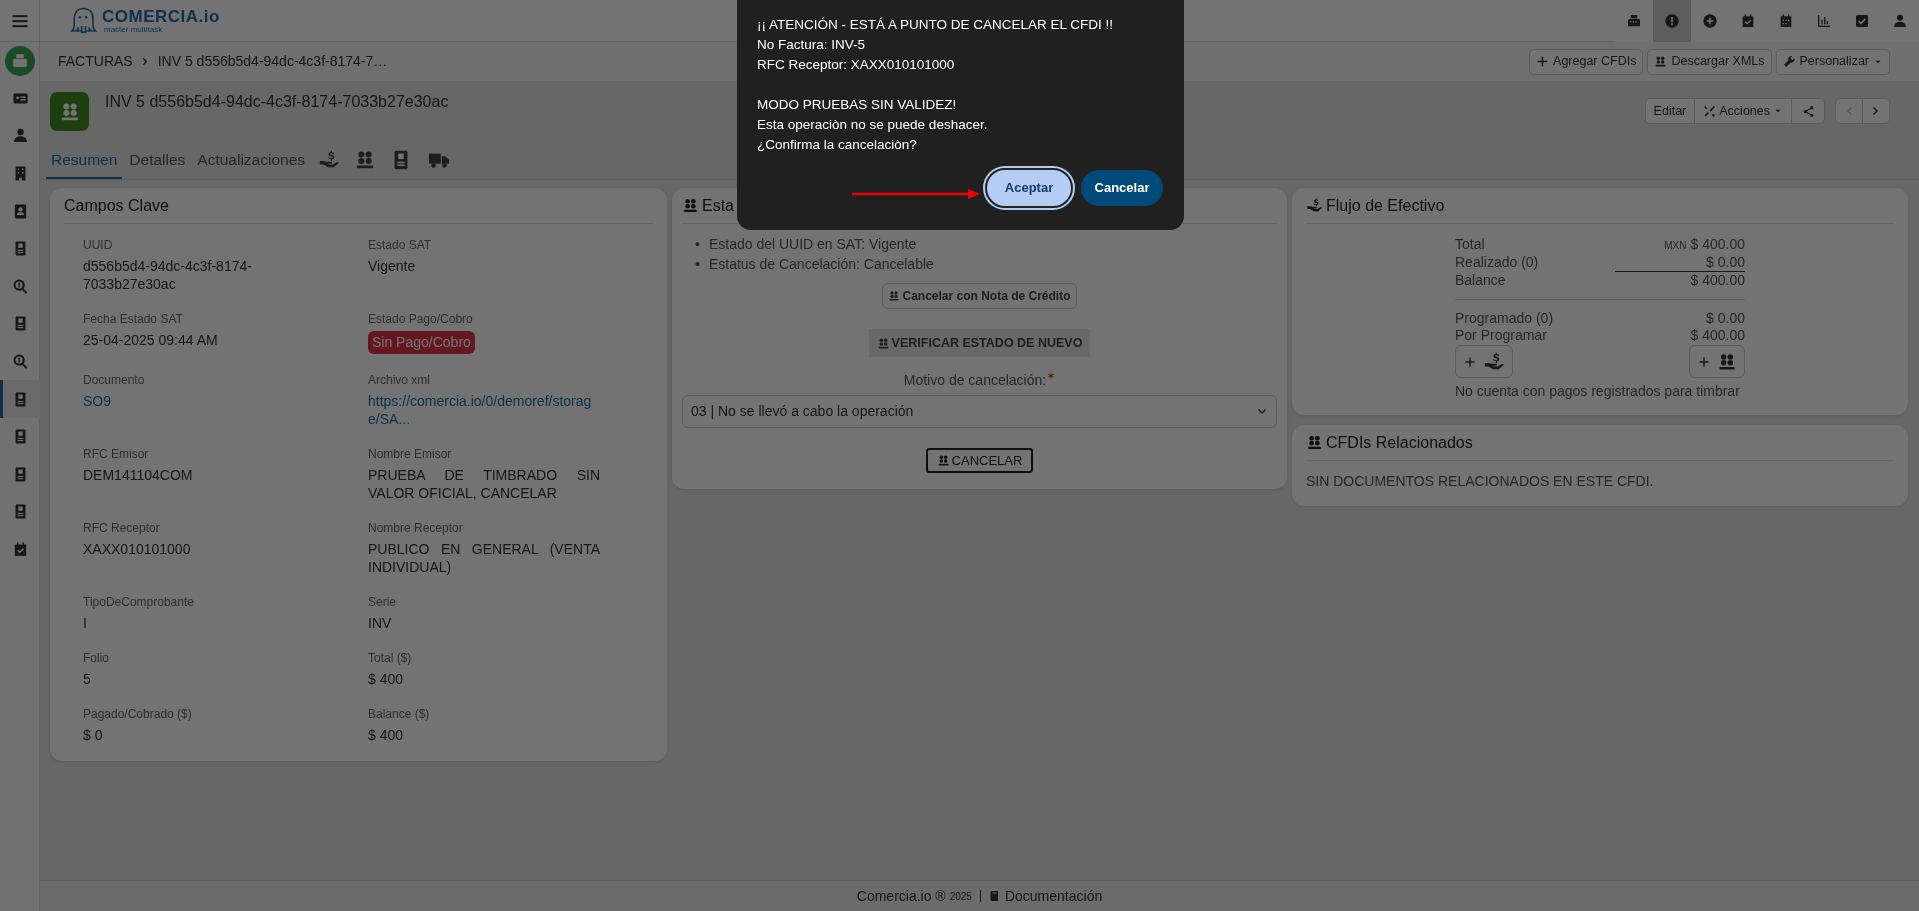 The width and height of the screenshot is (1919, 911). Describe the element at coordinates (1497, 262) in the screenshot. I see `row-label: Realizado (0)` at that location.